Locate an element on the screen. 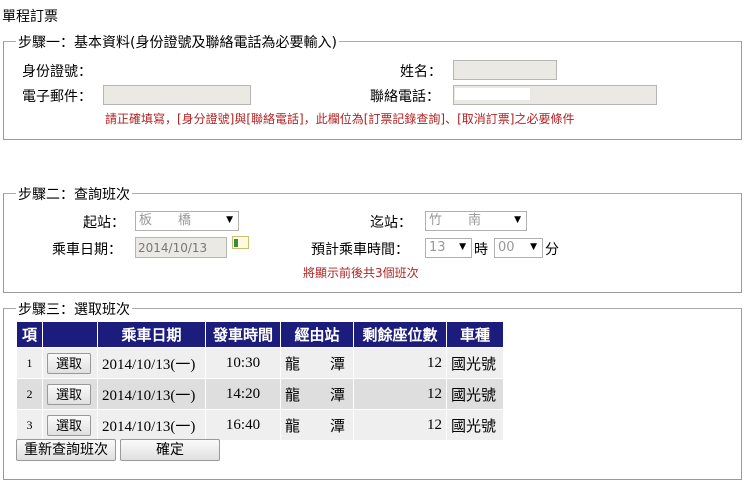 The image size is (745, 480). to-station-select: 竹 南 ▼ is located at coordinates (476, 221).